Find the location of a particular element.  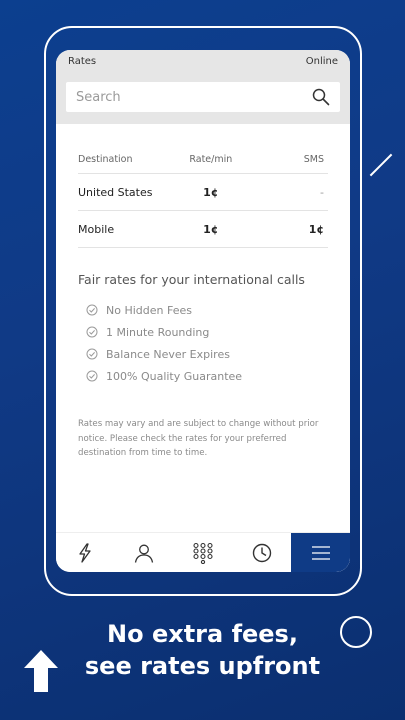

nav-quick-call is located at coordinates (85, 552).